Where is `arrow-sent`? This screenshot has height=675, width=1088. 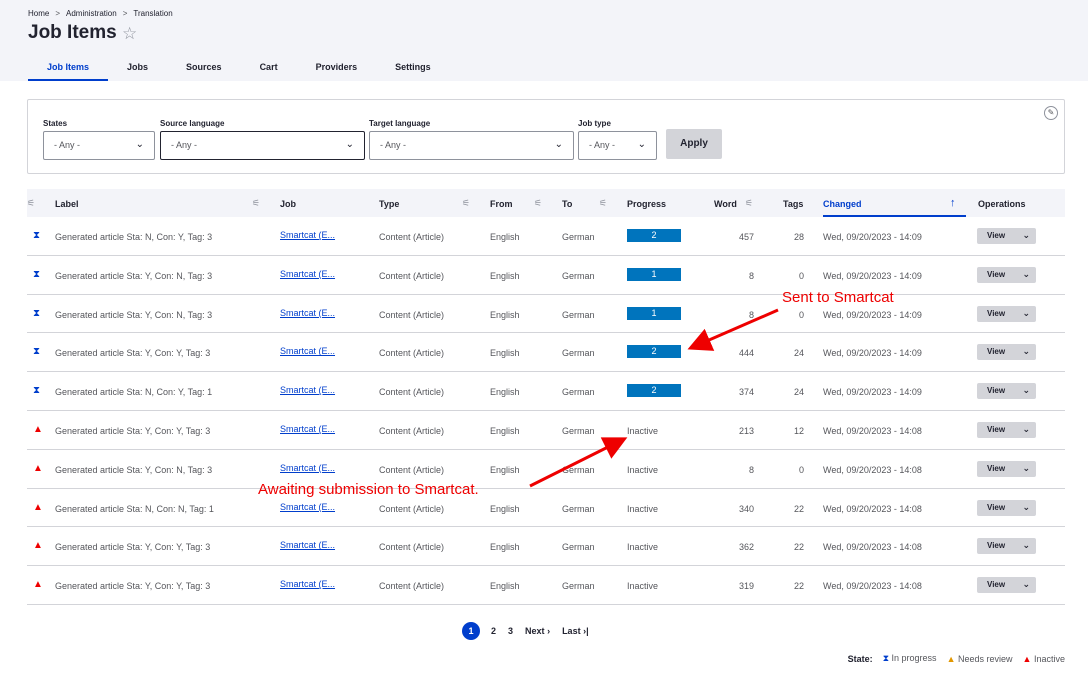 arrow-sent is located at coordinates (733, 329).